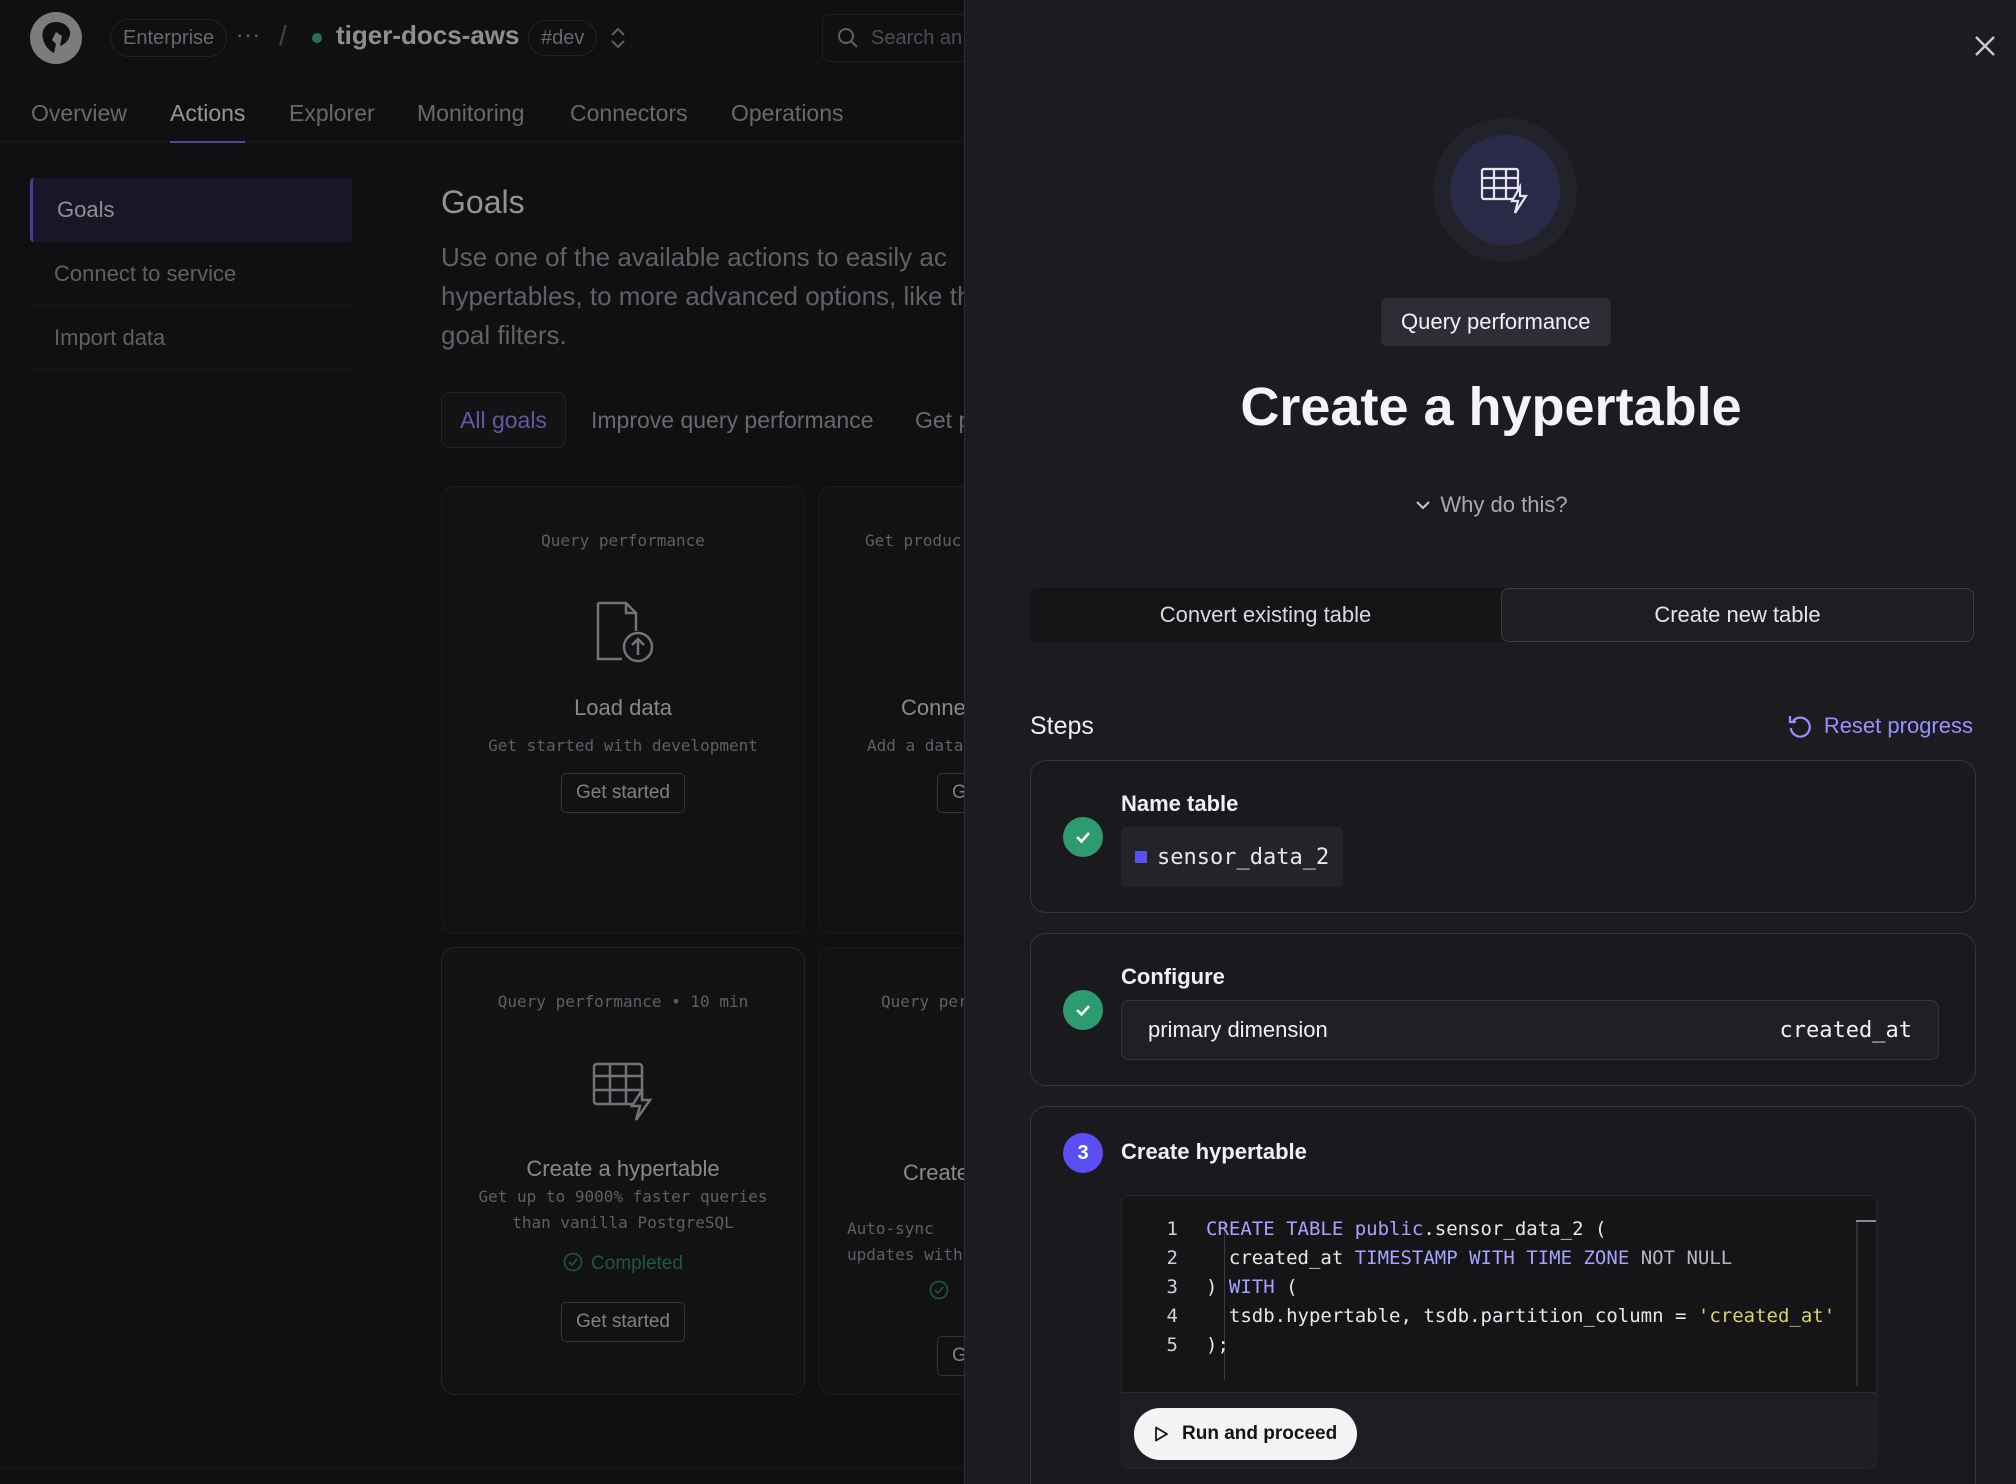 The image size is (2016, 1484). I want to click on table-name-value: sensor_data_2, so click(1232, 857).